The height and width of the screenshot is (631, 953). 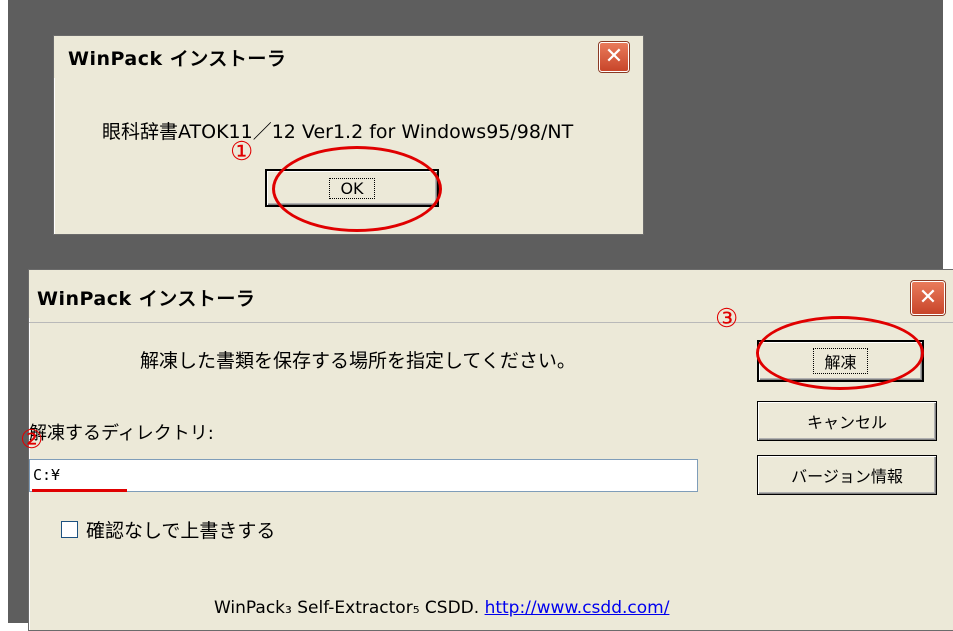 What do you see at coordinates (146, 299) in the screenshot?
I see `dialog2-title: WinPack インストーラ` at bounding box center [146, 299].